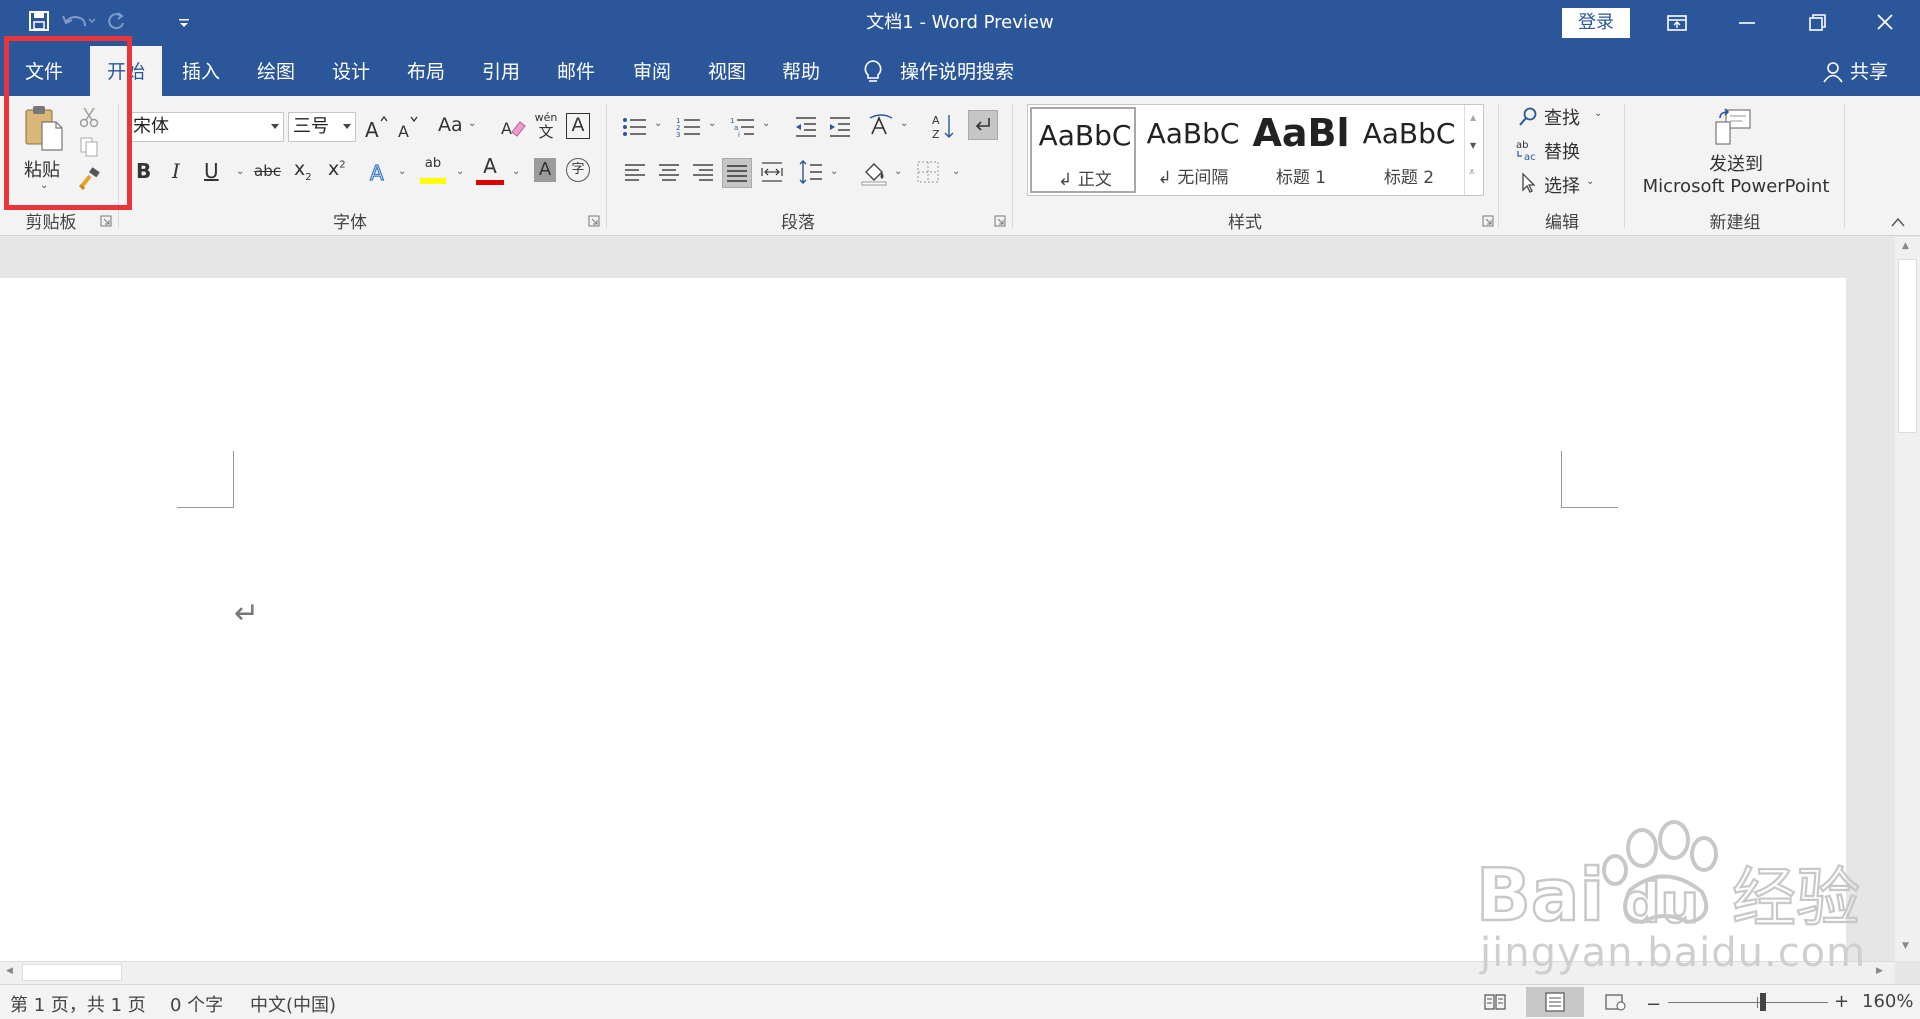  Describe the element at coordinates (1472, 172) in the screenshot. I see `styles-more-icon: ⩡` at that location.